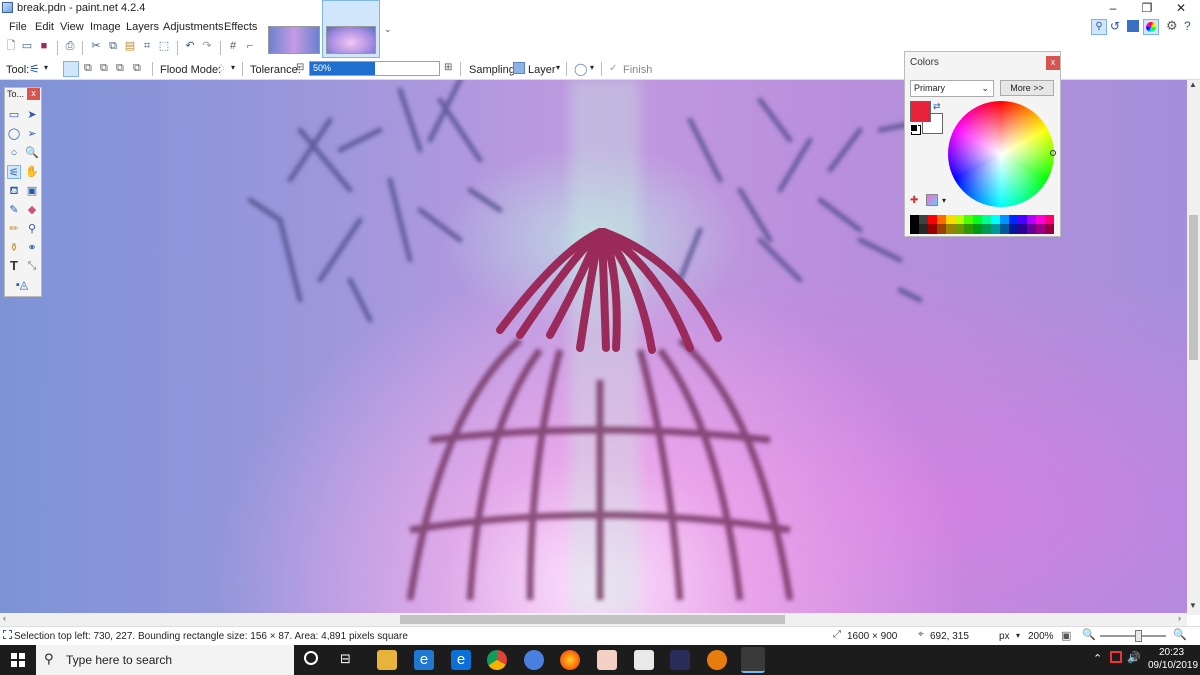 The height and width of the screenshot is (675, 1200). What do you see at coordinates (1180, 634) in the screenshot?
I see `zoom-in-icon: 🔍` at bounding box center [1180, 634].